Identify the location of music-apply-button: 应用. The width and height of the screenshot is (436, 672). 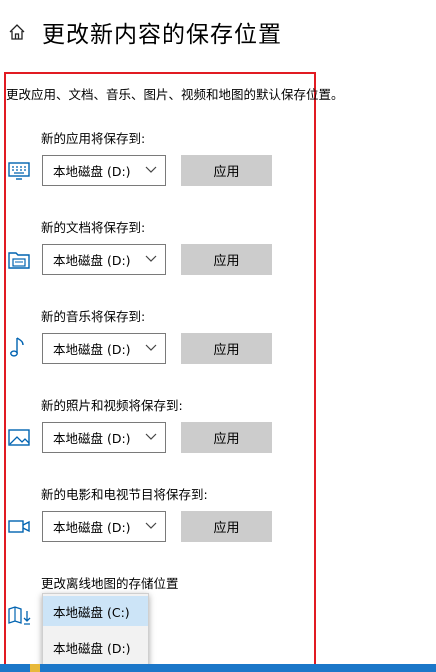
(226, 348).